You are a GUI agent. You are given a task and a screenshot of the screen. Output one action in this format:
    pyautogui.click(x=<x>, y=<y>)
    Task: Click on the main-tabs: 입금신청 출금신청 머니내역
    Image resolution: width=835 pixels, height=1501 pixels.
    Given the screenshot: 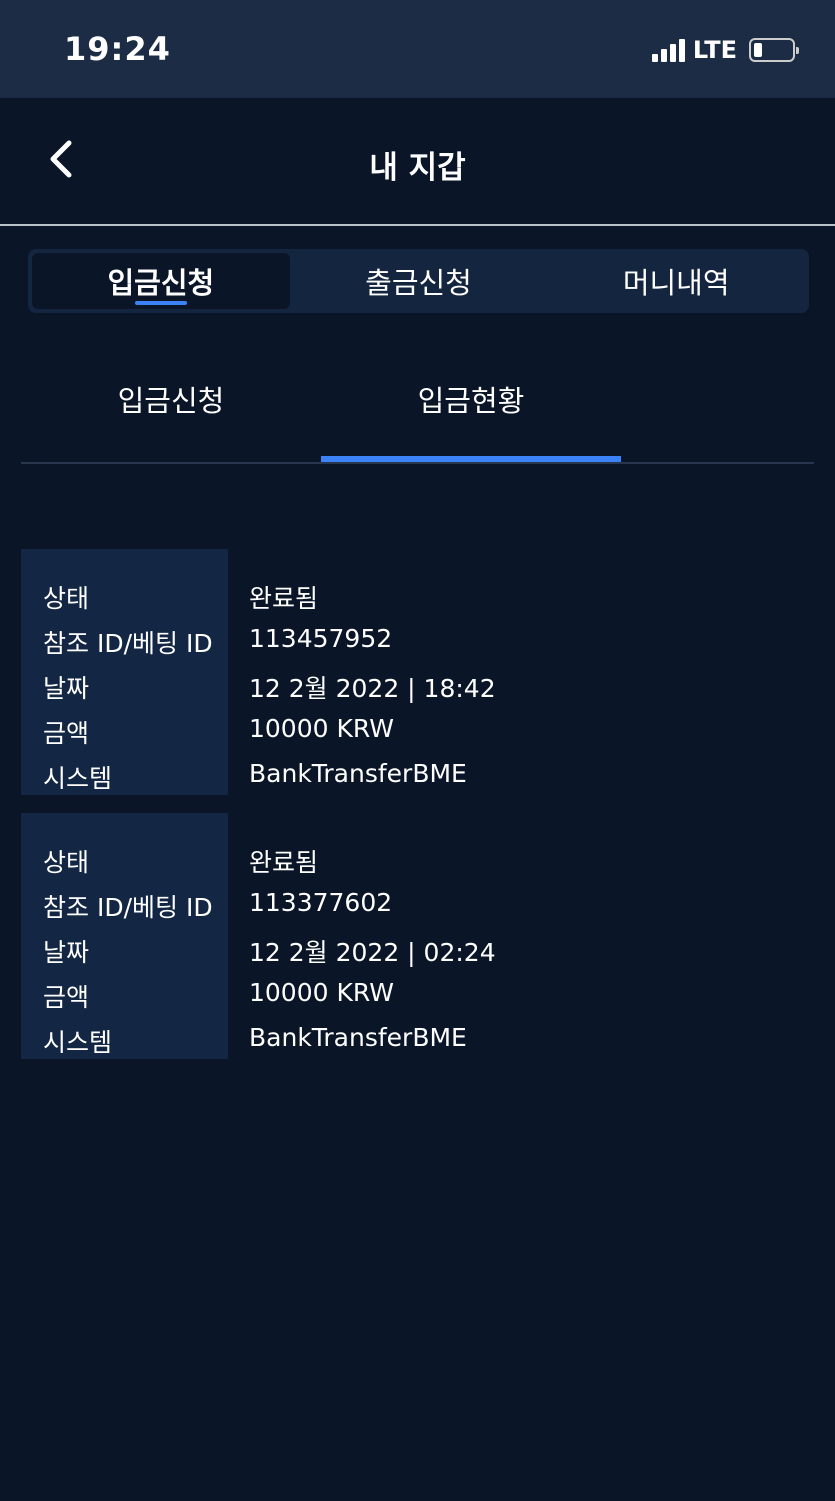 What is the action you would take?
    pyautogui.click(x=418, y=281)
    